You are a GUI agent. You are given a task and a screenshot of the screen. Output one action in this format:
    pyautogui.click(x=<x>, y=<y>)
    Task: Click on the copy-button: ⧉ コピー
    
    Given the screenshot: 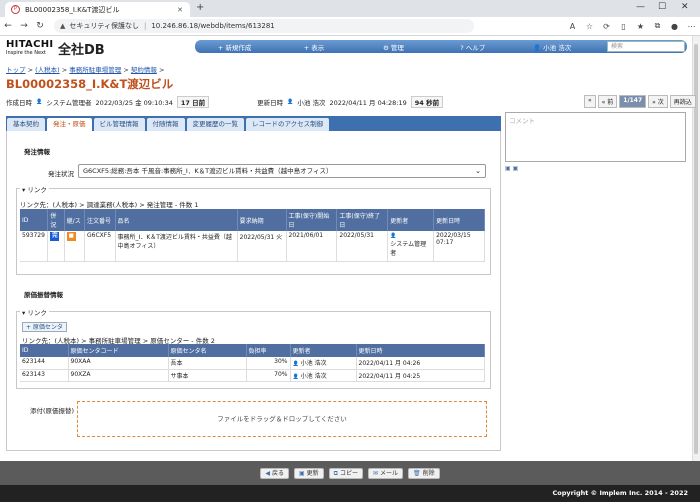 What is the action you would take?
    pyautogui.click(x=345, y=473)
    